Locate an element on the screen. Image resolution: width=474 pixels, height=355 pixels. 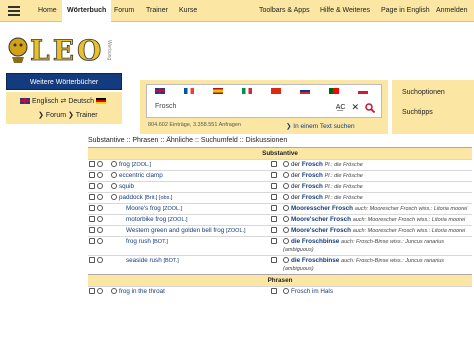
nav-page-english: Page in English is located at coordinates (405, 10).